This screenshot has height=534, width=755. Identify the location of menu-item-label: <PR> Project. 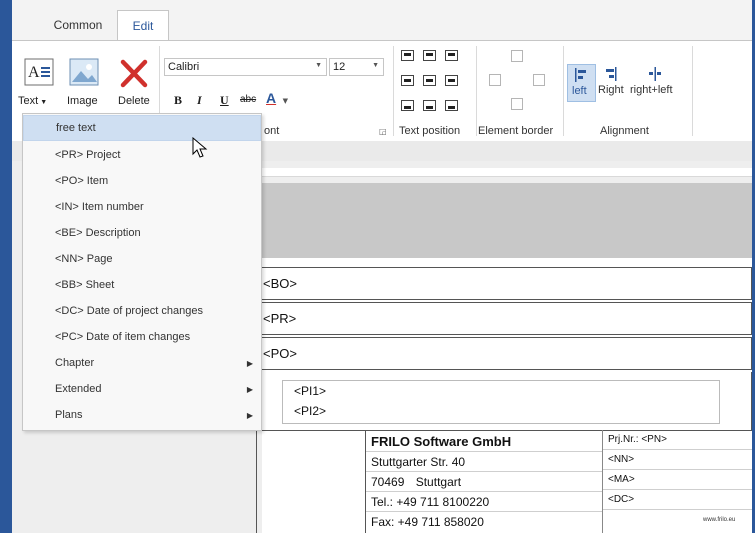
(88, 155).